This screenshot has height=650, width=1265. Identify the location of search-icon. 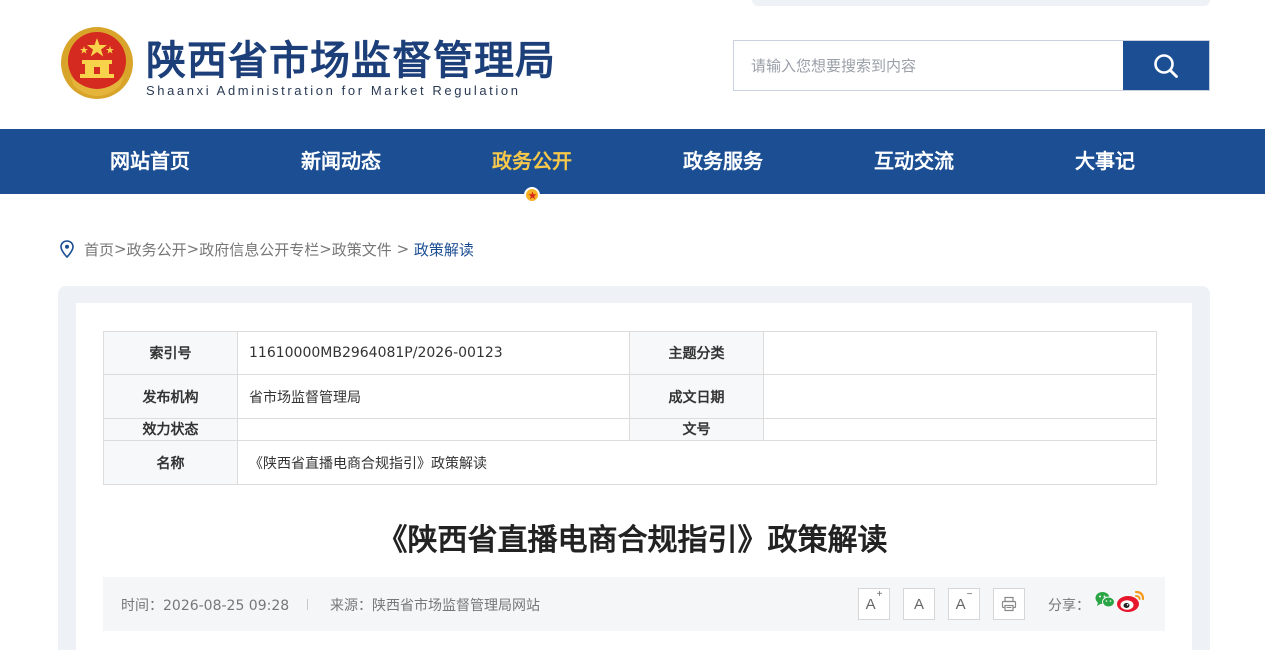
(1166, 65).